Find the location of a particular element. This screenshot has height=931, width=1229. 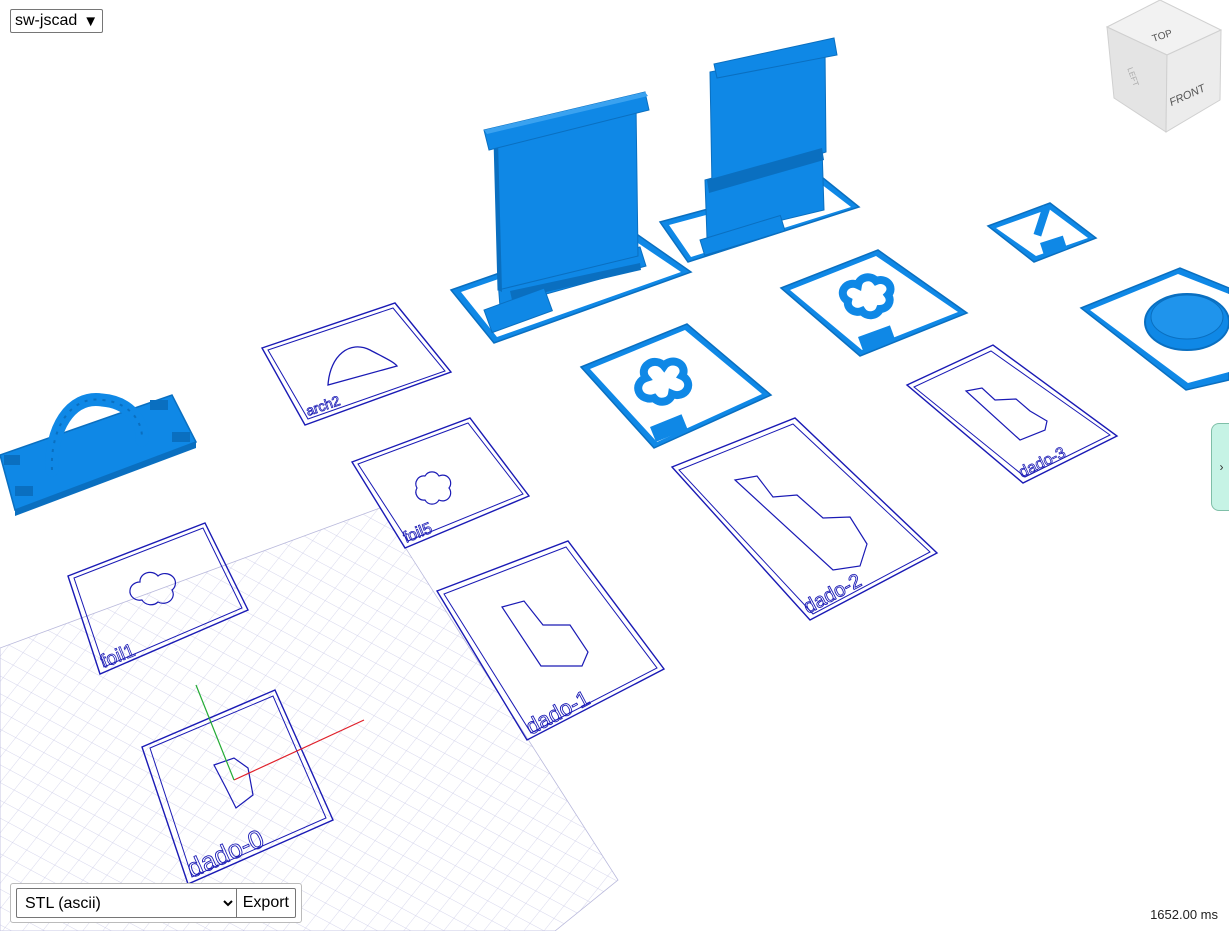

dado-3-outline-part: dado-3 is located at coordinates (1012, 414).